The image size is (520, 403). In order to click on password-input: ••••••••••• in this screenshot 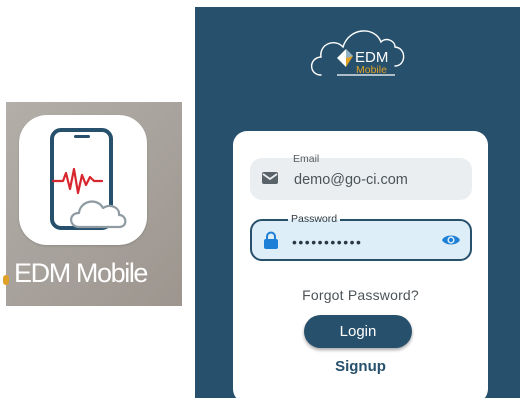, I will do `click(327, 242)`.